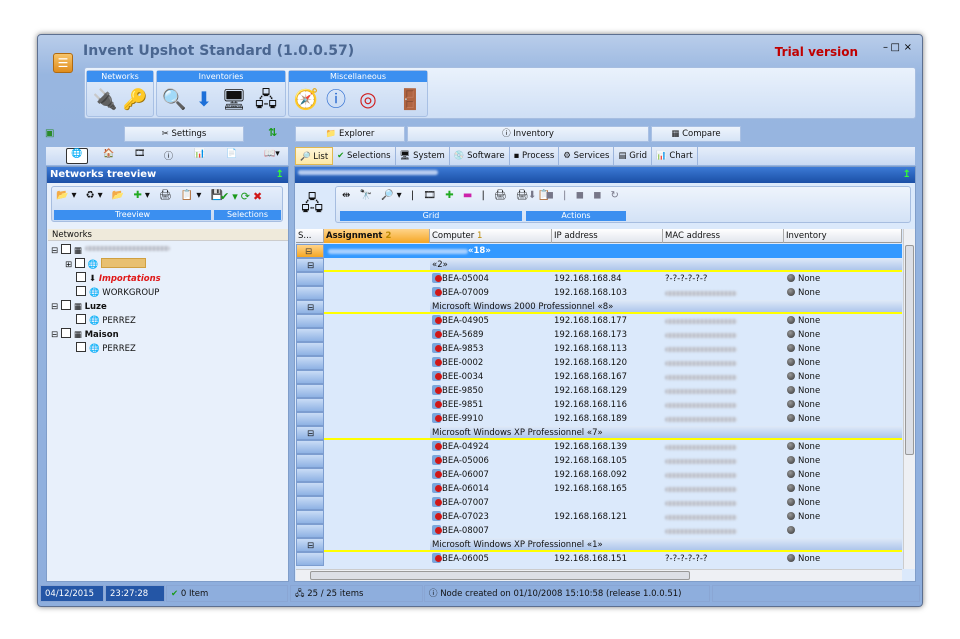 This screenshot has width=960, height=639. I want to click on treeview-tools: 📂▾ ♻▾ 📂 ✚▾ 🖨 📋▾ 💾, so click(141, 195).